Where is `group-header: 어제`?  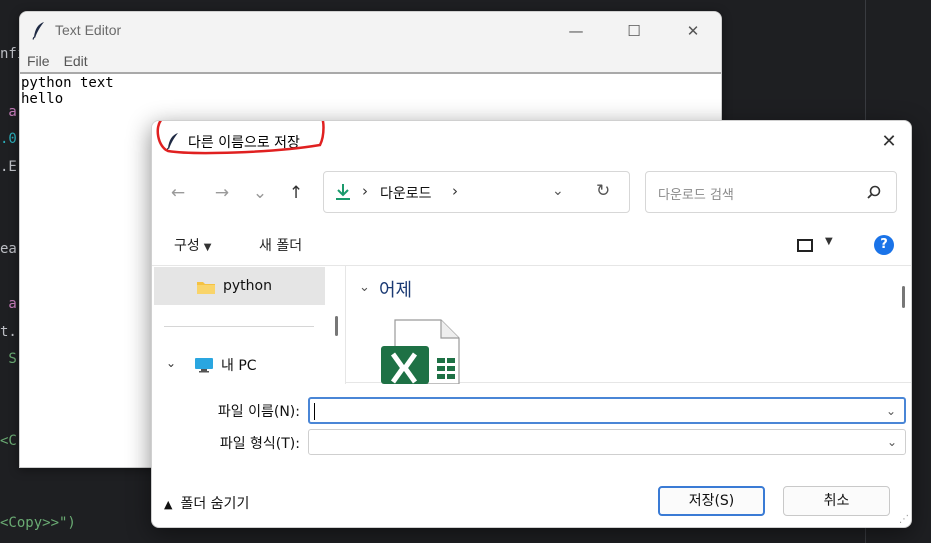 group-header: 어제 is located at coordinates (395, 289).